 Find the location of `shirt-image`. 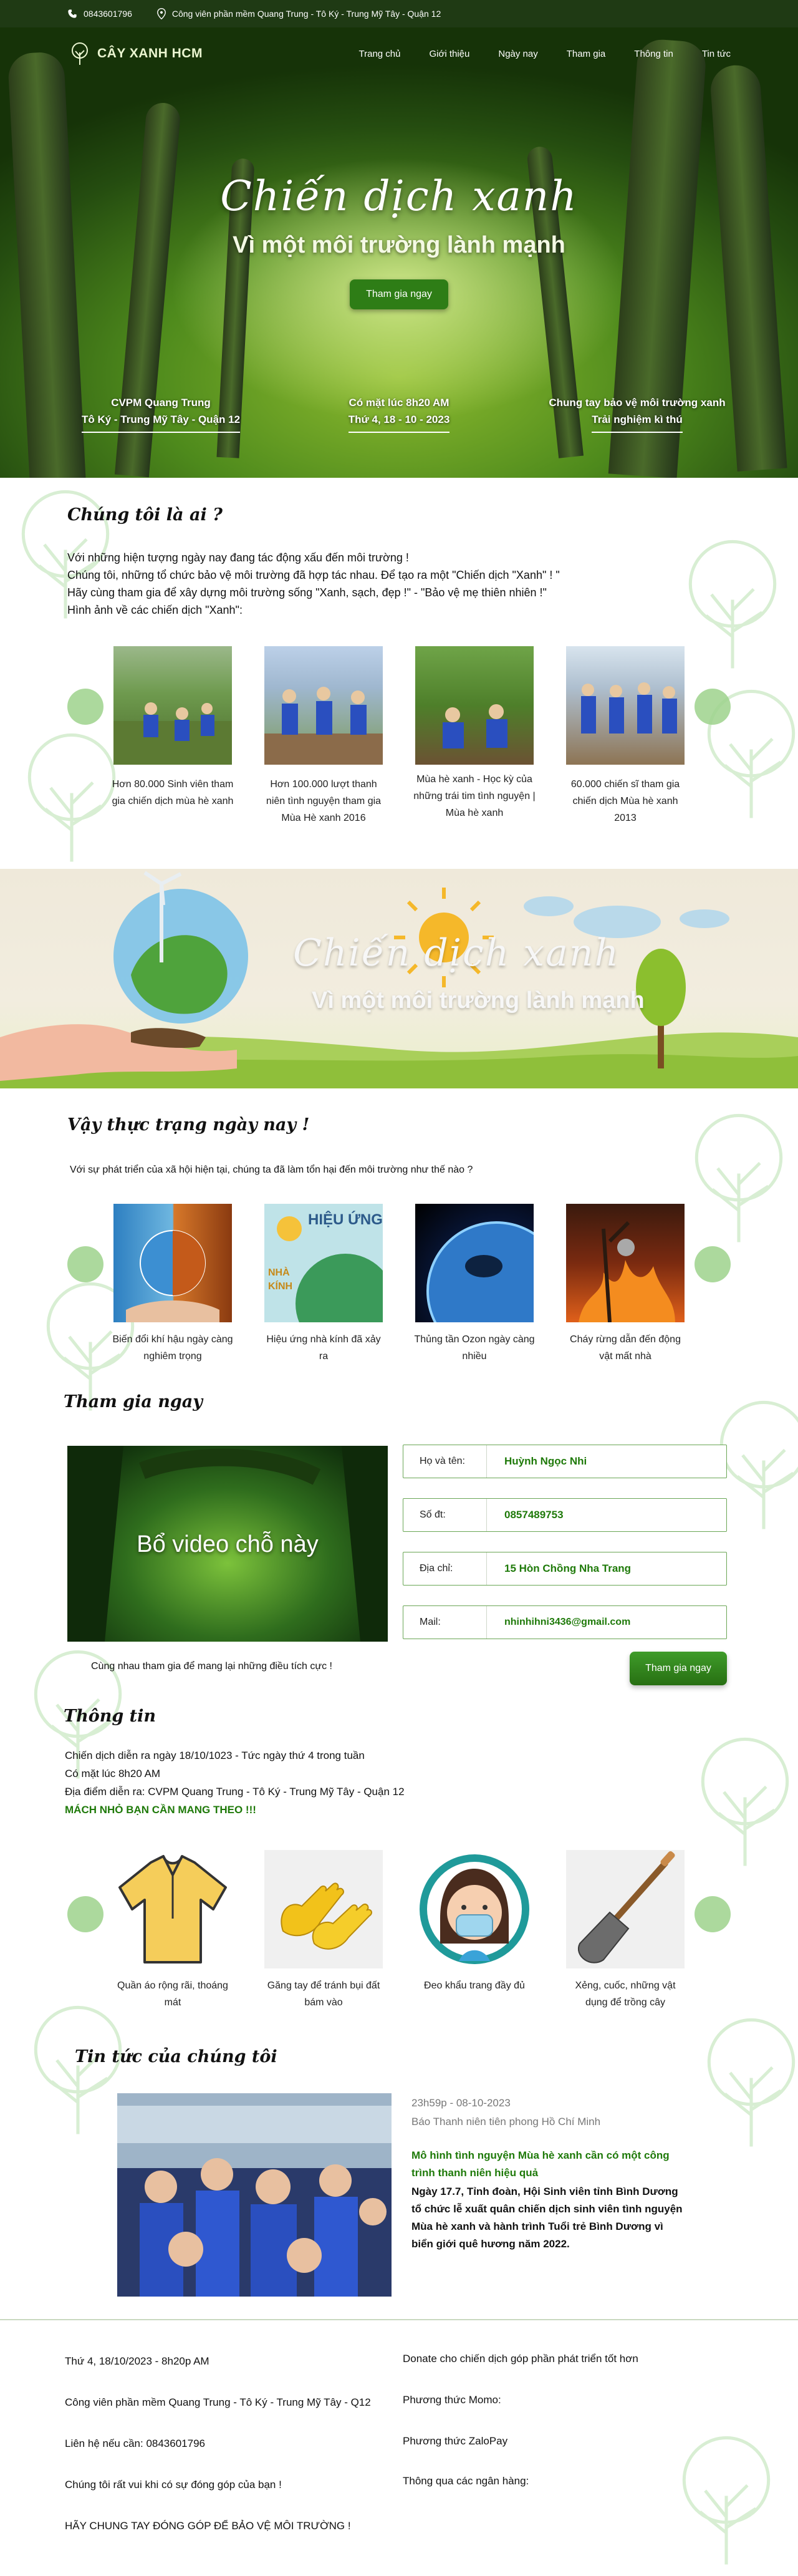

shirt-image is located at coordinates (172, 1909).